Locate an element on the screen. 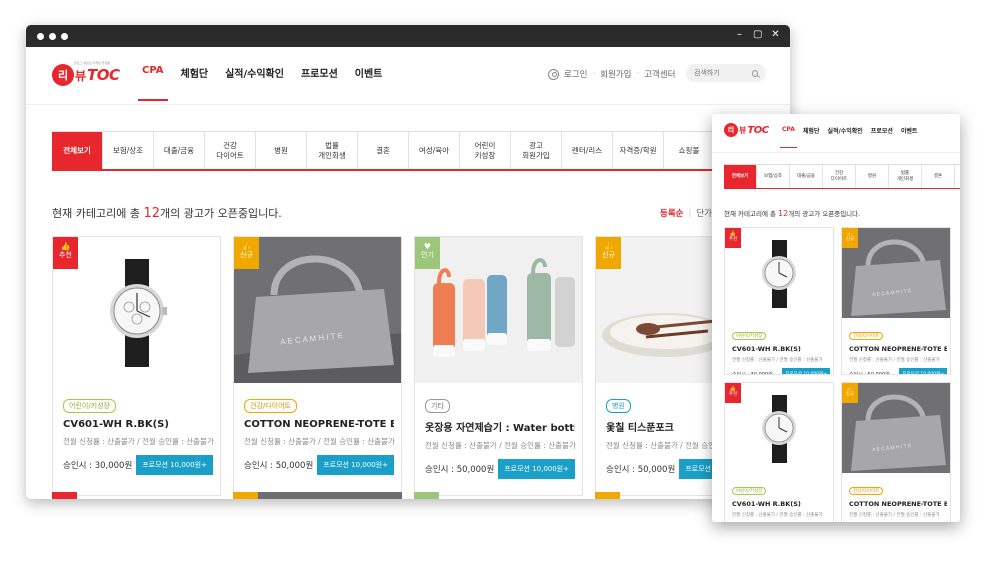 This screenshot has height=571, width=1005. sort-by-date: 등록순 is located at coordinates (671, 214).